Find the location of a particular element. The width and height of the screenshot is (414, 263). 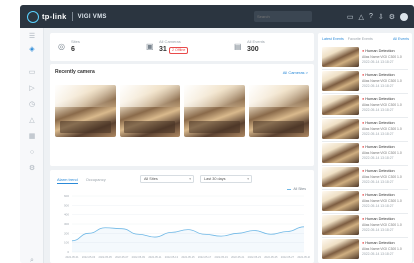

camera-icon: ▣ is located at coordinates (150, 46).